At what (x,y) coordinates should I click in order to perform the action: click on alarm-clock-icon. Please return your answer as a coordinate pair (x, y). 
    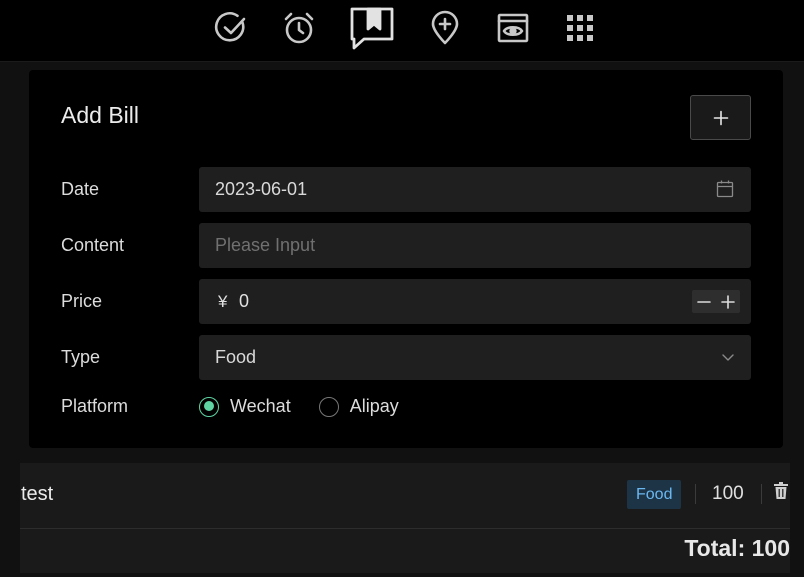
    Looking at the image, I should click on (299, 28).